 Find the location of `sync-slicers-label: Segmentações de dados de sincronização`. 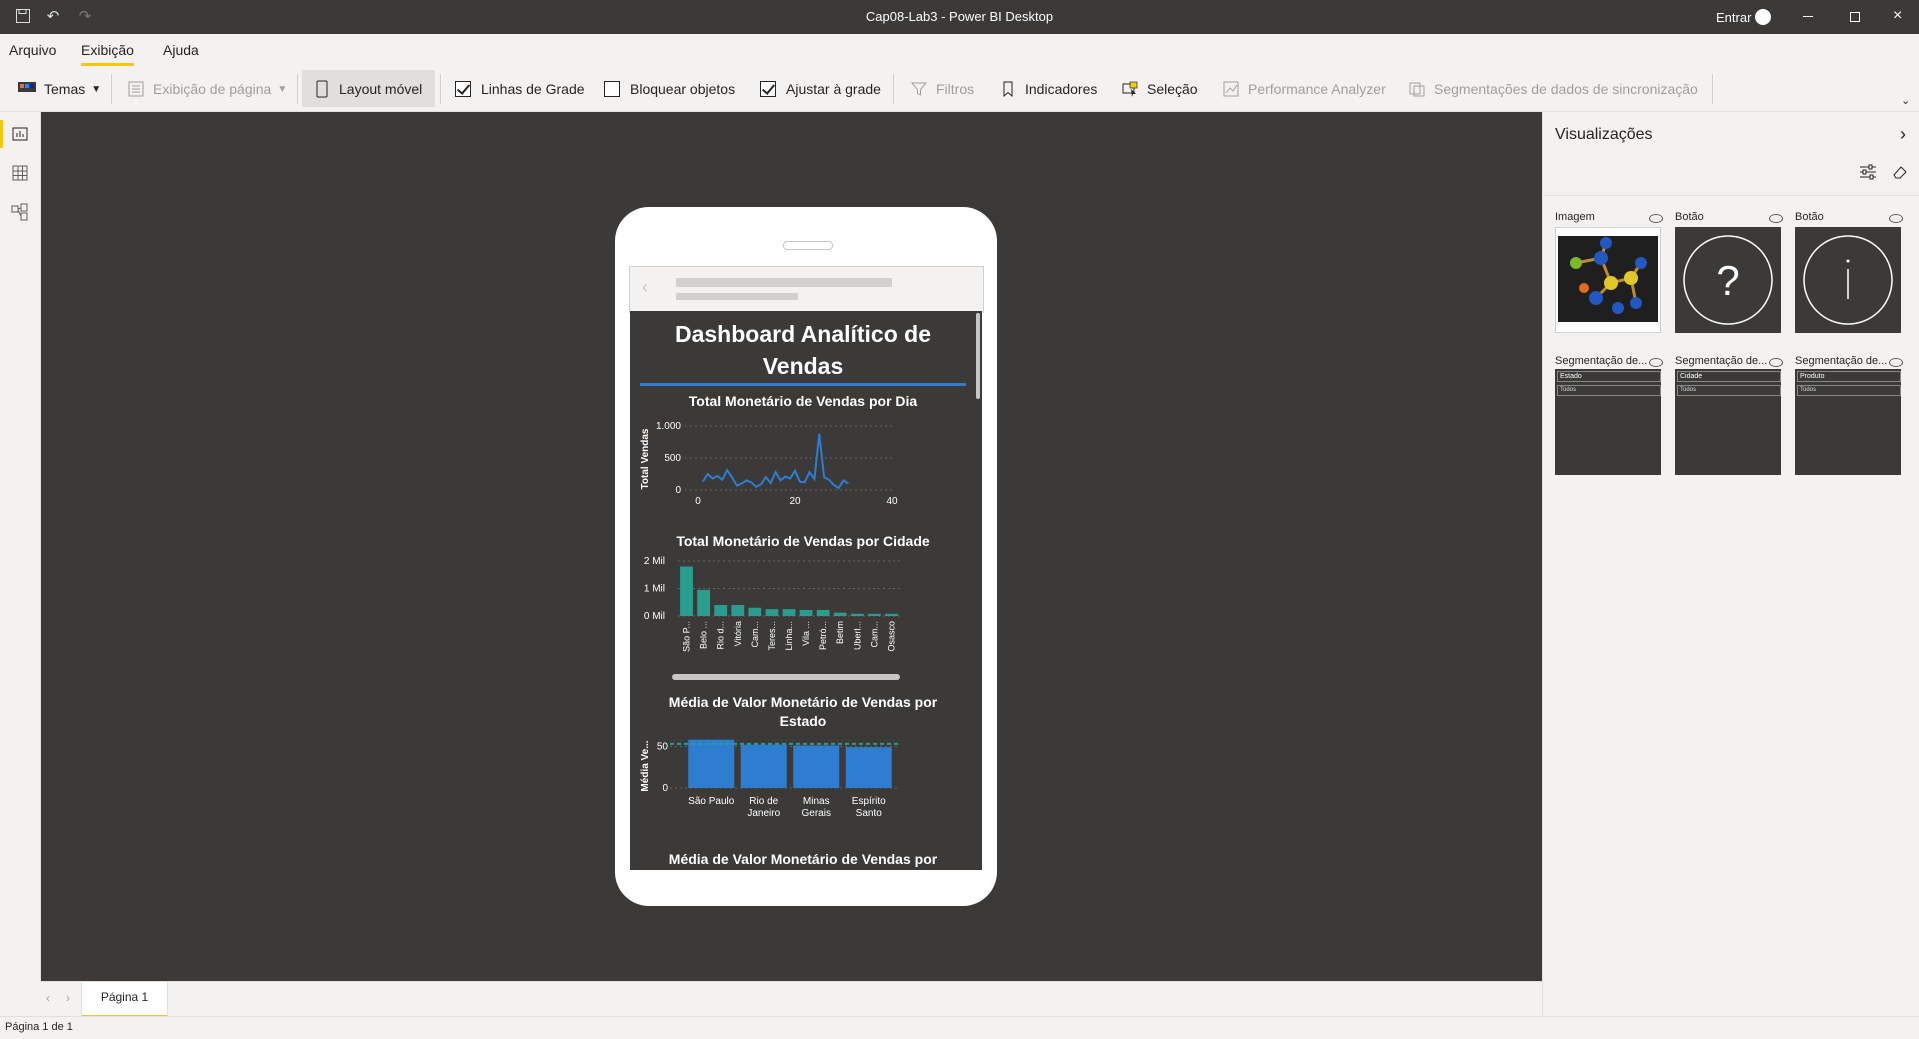

sync-slicers-label: Segmentações de dados de sincronização is located at coordinates (1566, 89).